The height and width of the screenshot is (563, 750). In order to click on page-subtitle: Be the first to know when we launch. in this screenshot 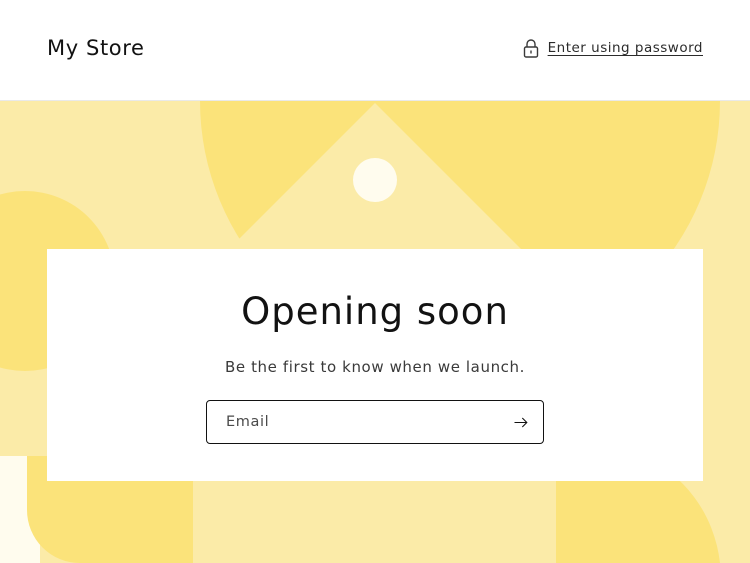, I will do `click(375, 367)`.